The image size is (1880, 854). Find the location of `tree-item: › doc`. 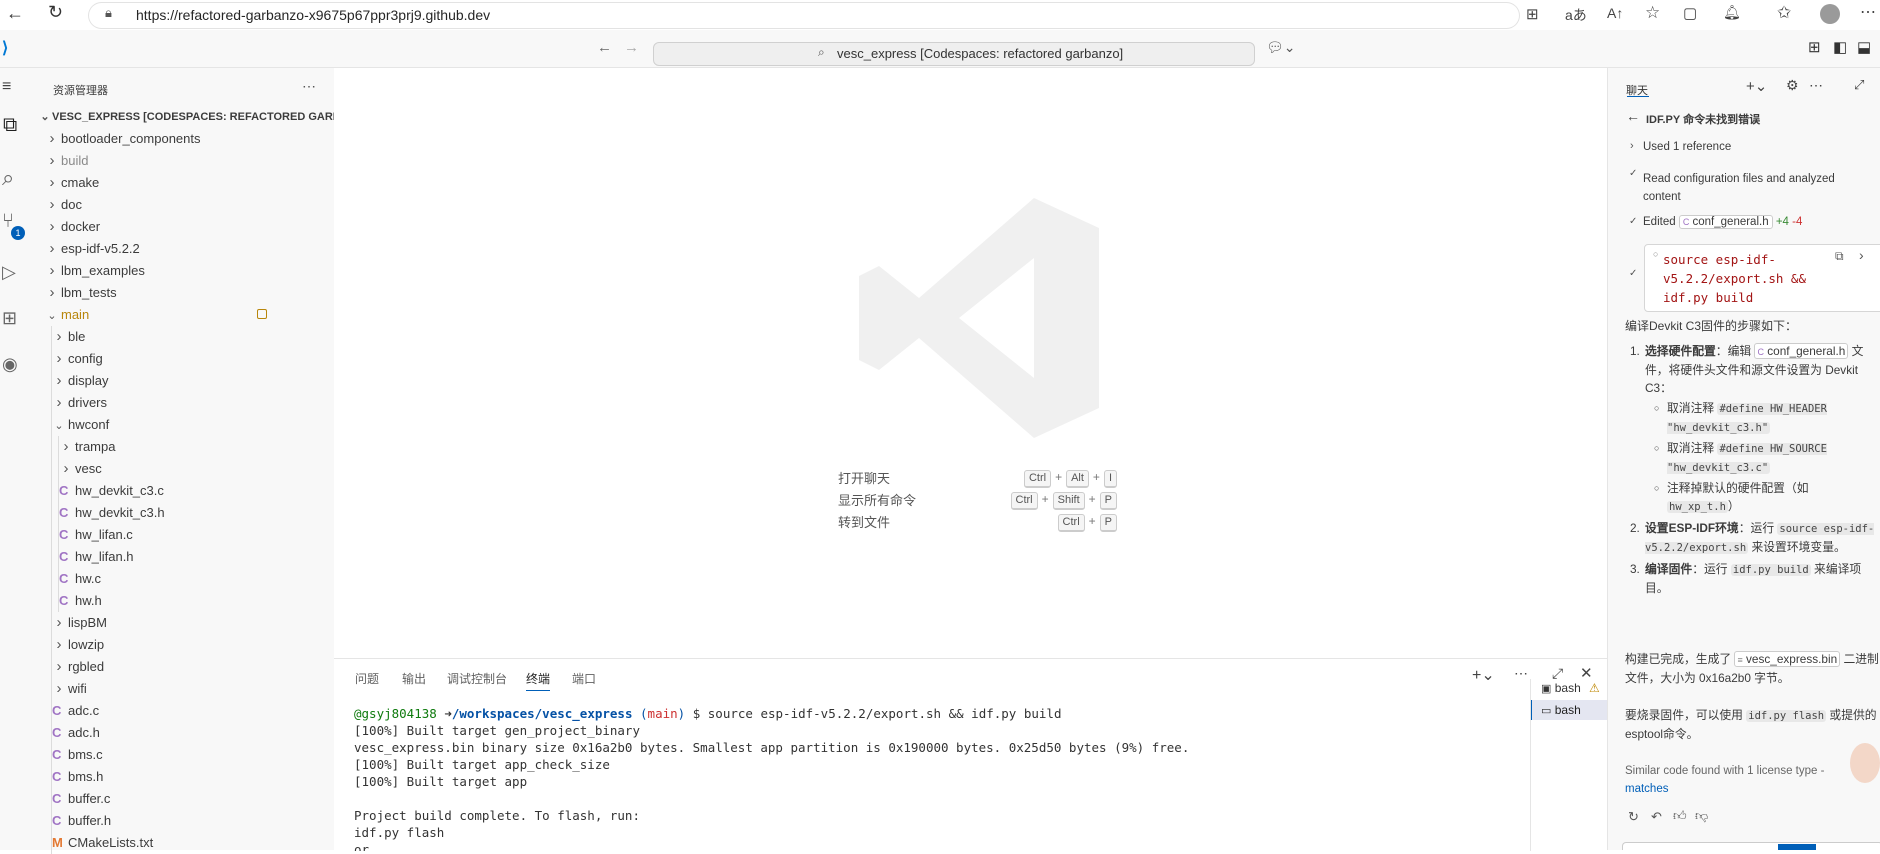

tree-item: › doc is located at coordinates (186, 205).